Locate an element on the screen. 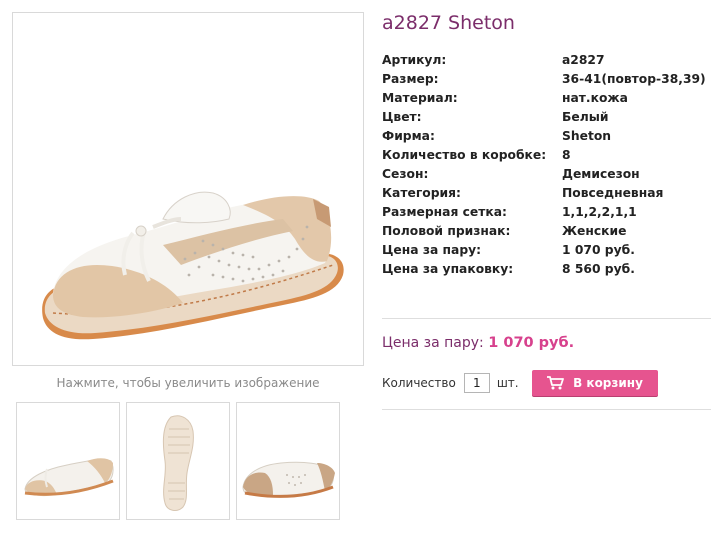 The width and height of the screenshot is (711, 534). shoe-side-view-thumbnail is located at coordinates (68, 461).